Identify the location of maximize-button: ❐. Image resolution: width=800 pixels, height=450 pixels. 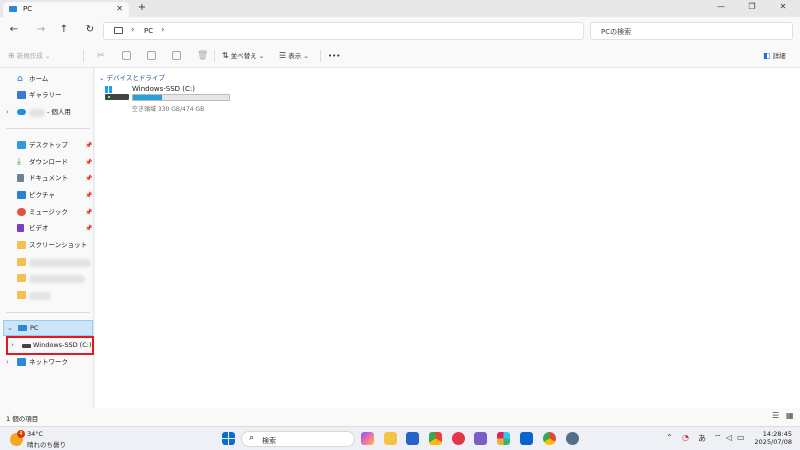
(752, 6).